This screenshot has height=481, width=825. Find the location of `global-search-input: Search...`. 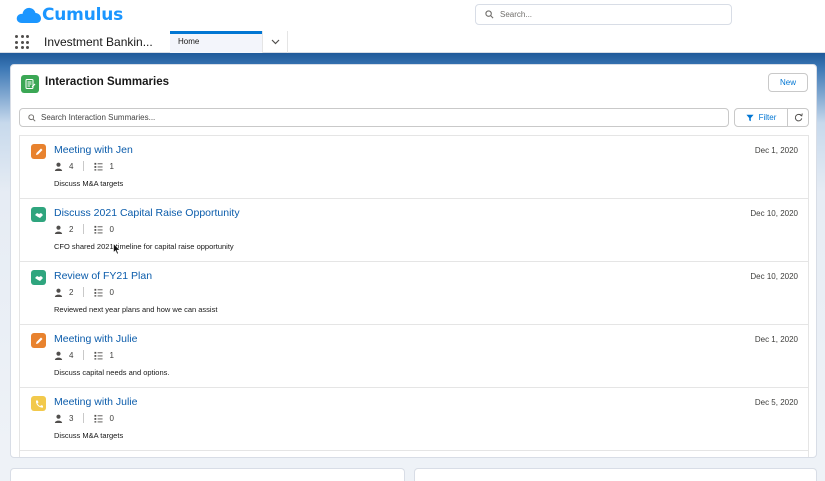

global-search-input: Search... is located at coordinates (603, 14).